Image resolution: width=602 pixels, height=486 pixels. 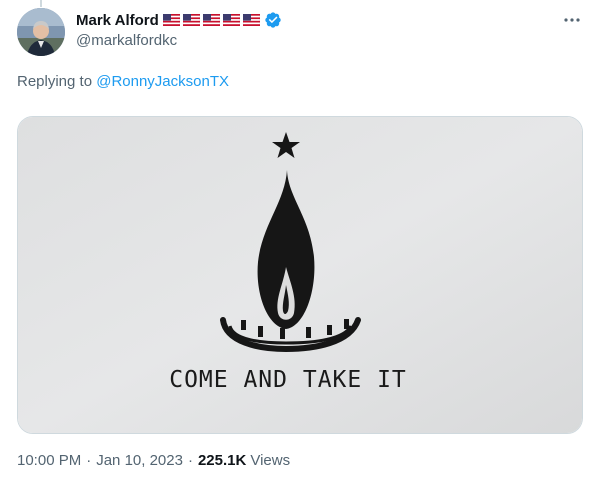 I want to click on avatar-photo, so click(x=41, y=32).